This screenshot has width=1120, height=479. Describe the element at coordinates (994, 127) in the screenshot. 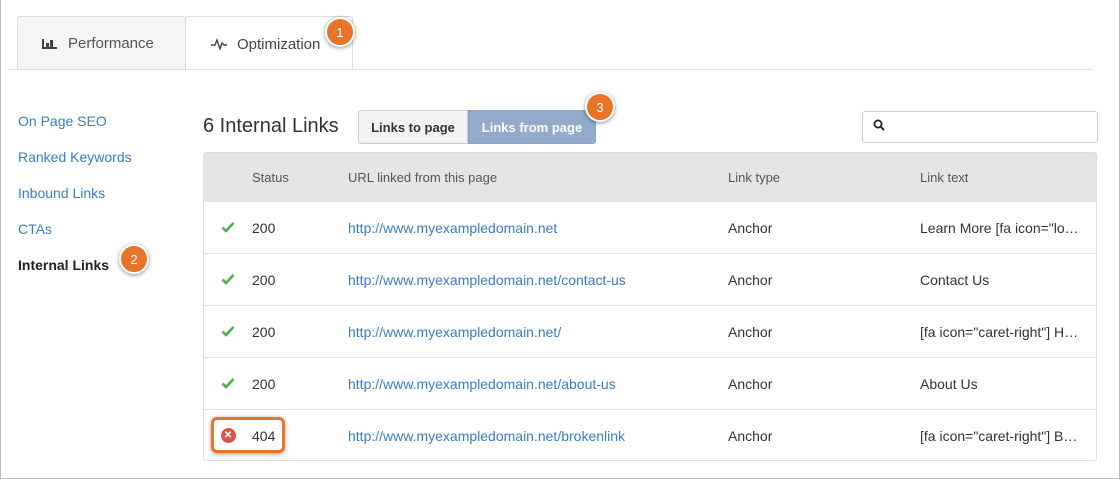

I see `search-input` at that location.